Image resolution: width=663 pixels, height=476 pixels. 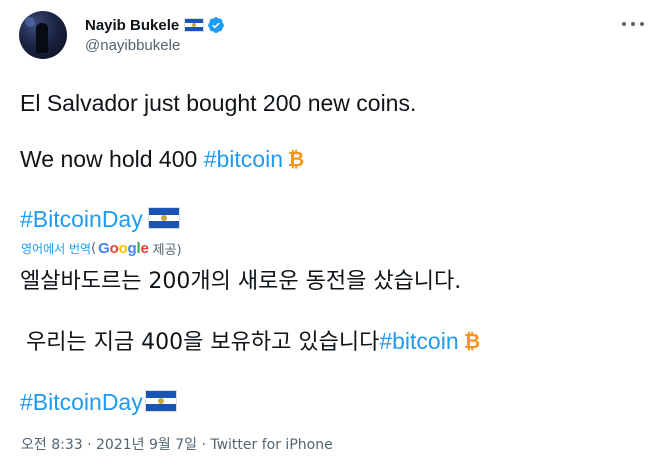 I want to click on translated-line-2: 우리는 지금 400을 보유하고 있습니다#bitcoin ₿, so click(x=254, y=342).